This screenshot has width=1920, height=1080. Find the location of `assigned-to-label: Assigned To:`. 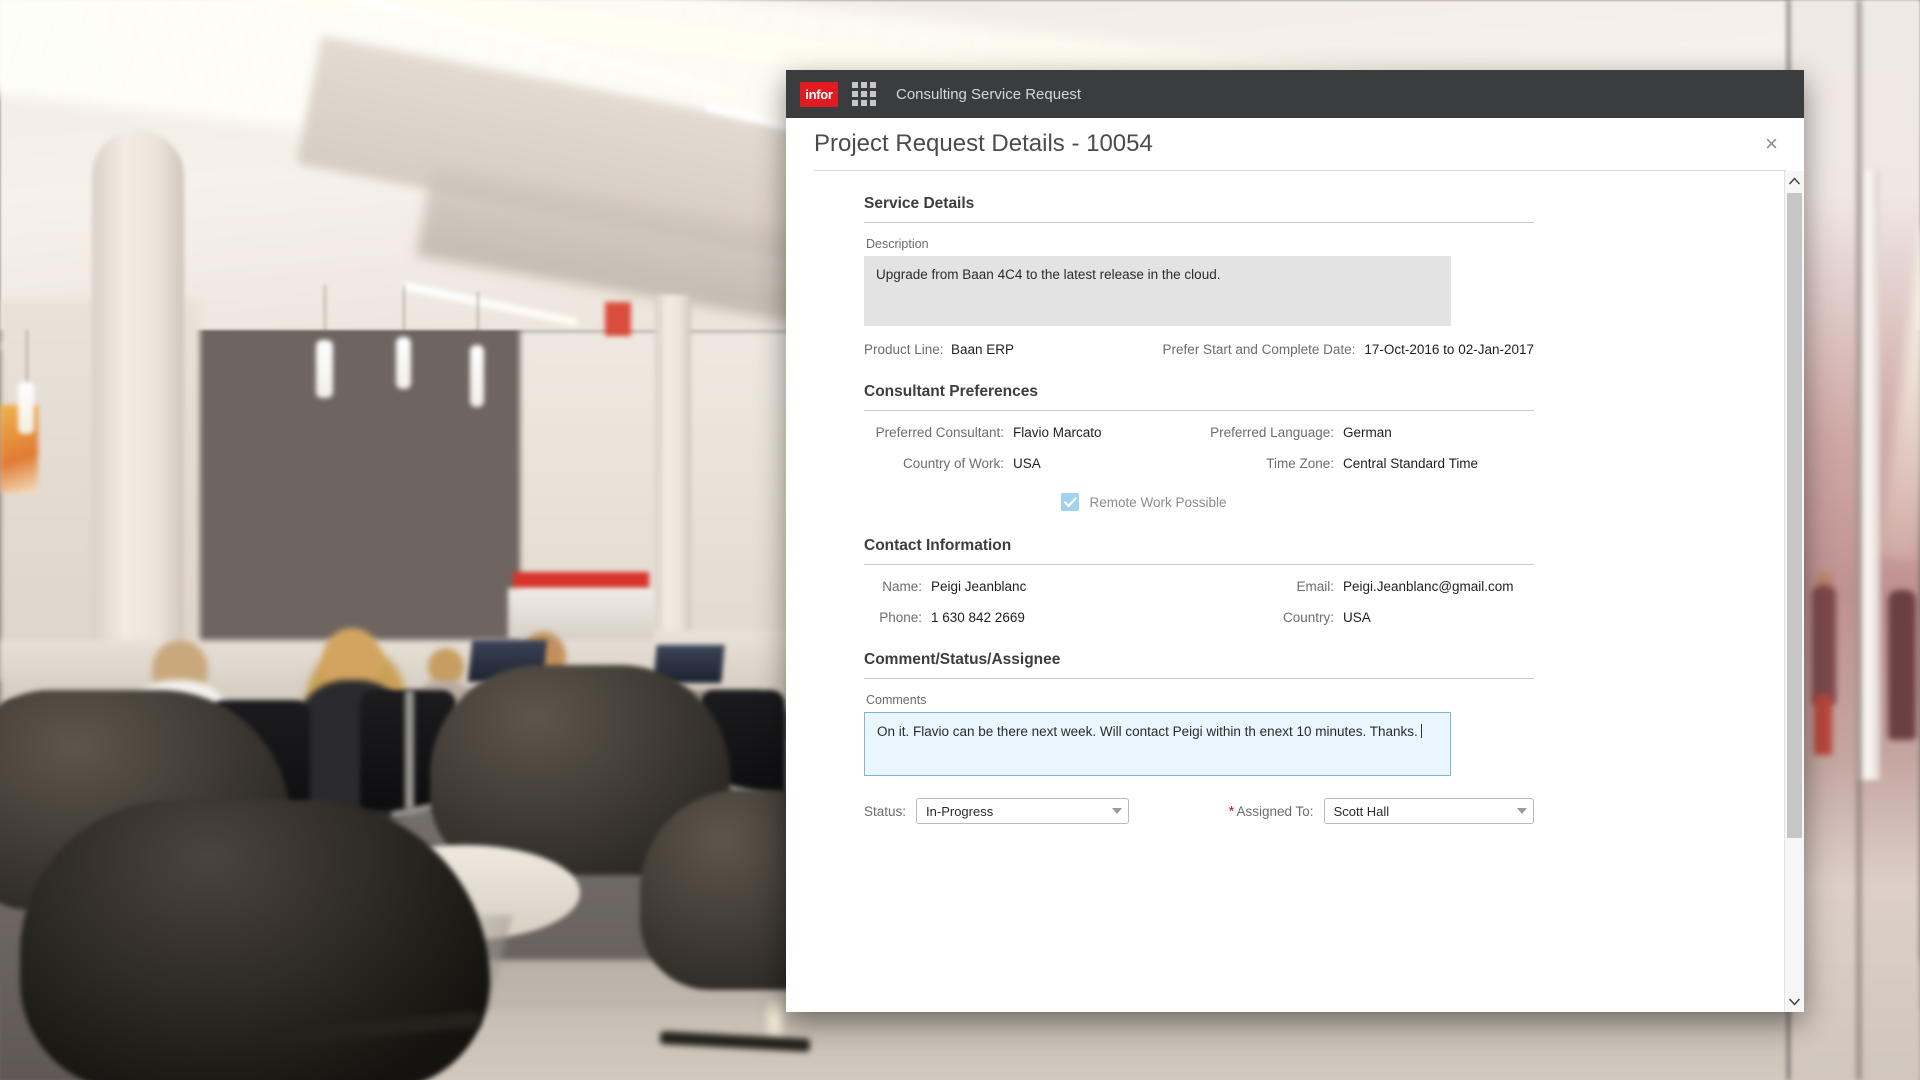

assigned-to-label: Assigned To: is located at coordinates (1275, 811).